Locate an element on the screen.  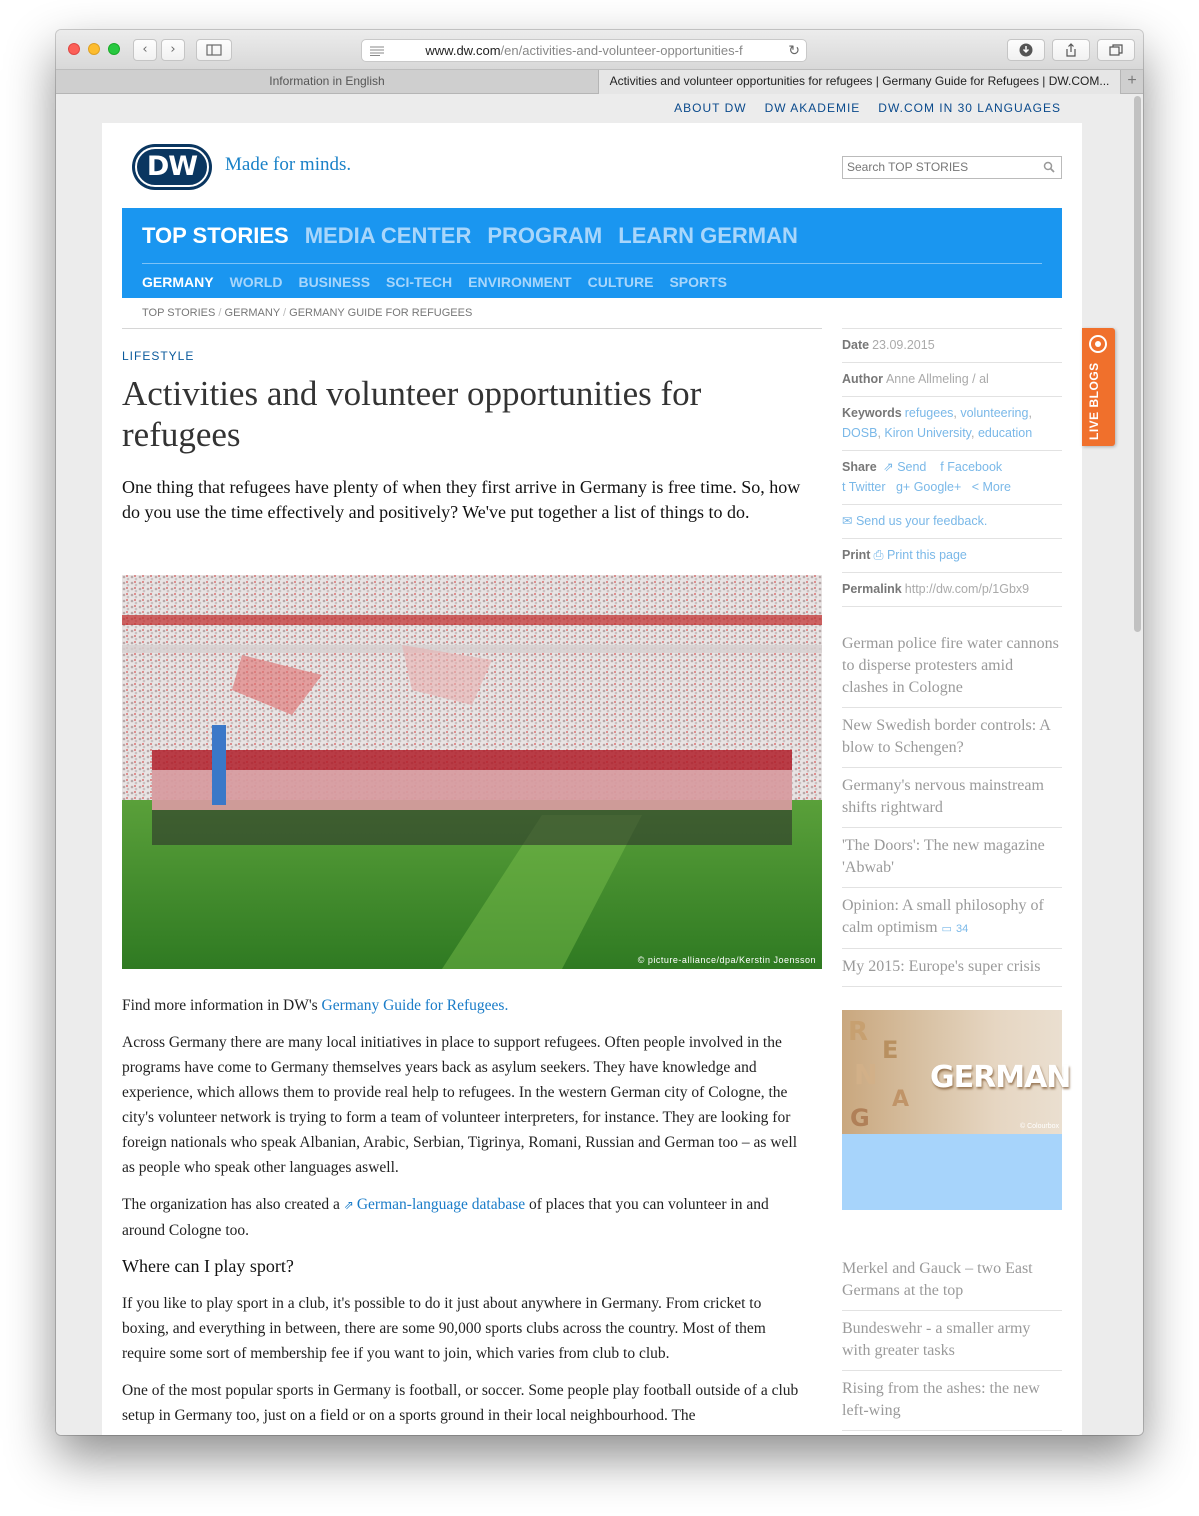
subnav-business: BUSINESS is located at coordinates (334, 282).